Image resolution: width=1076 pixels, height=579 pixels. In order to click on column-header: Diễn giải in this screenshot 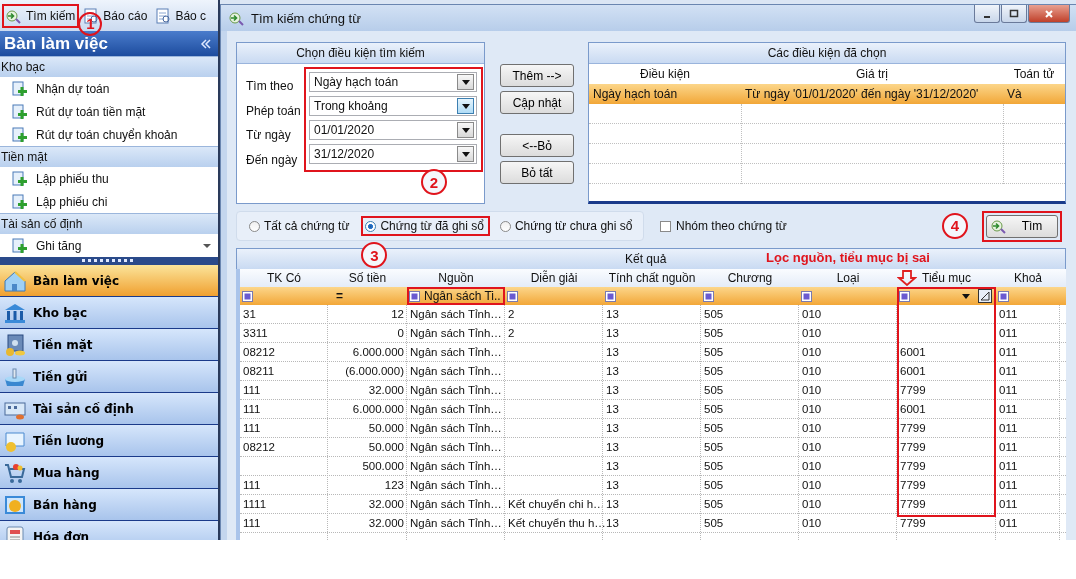, I will do `click(554, 278)`.